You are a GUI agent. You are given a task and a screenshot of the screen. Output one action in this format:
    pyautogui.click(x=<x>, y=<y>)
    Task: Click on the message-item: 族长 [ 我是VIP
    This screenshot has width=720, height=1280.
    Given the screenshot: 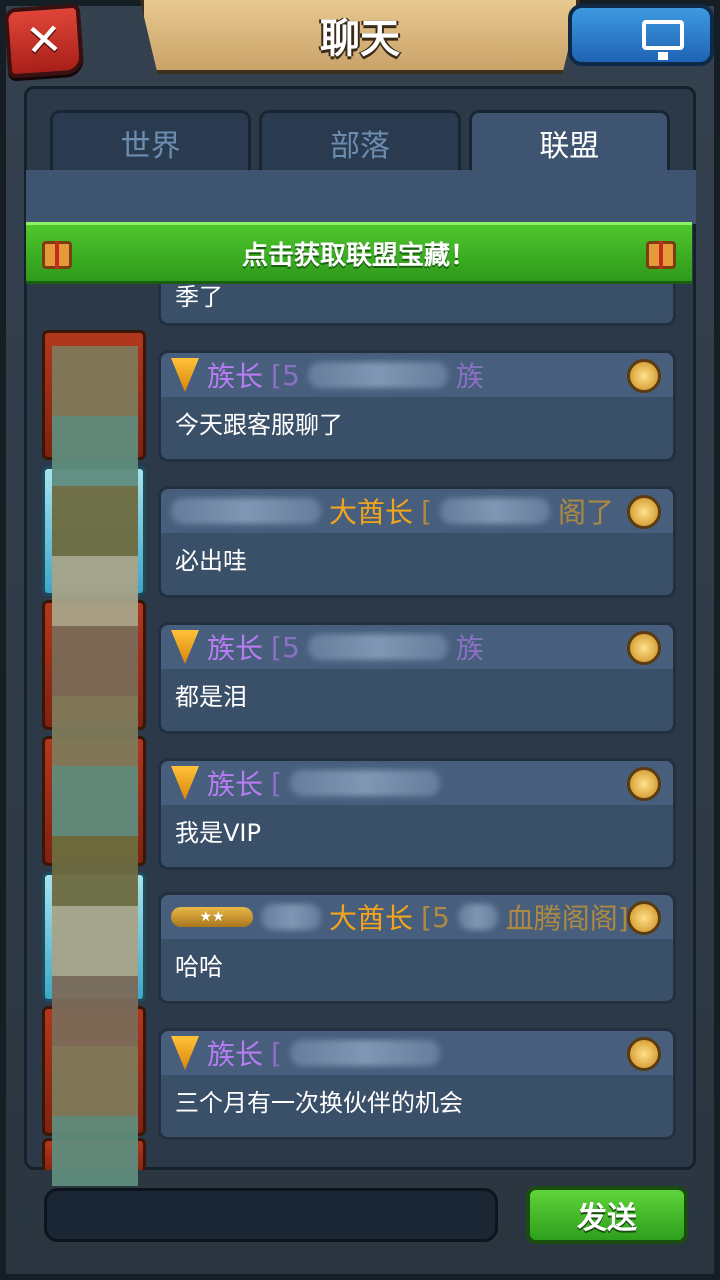 What is the action you would take?
    pyautogui.click(x=417, y=814)
    